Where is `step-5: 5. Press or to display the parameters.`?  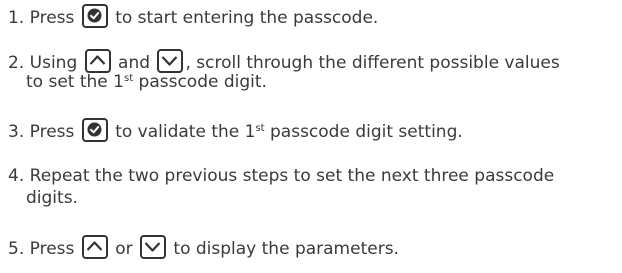 step-5: 5. Press or to display the parameters. is located at coordinates (203, 247).